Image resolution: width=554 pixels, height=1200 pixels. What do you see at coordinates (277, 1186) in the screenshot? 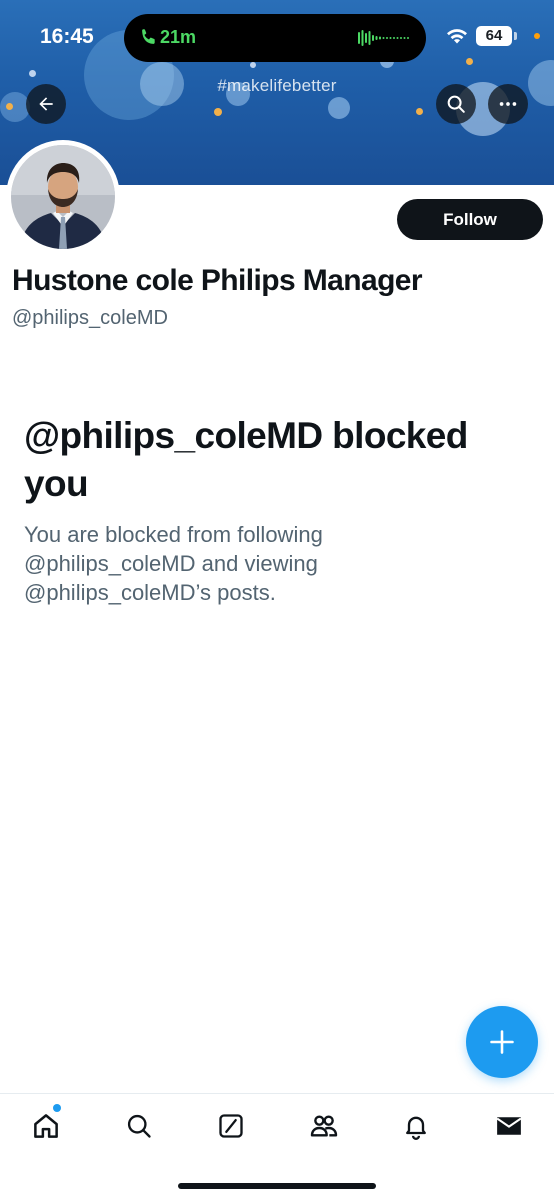
I see `home-indicator` at bounding box center [277, 1186].